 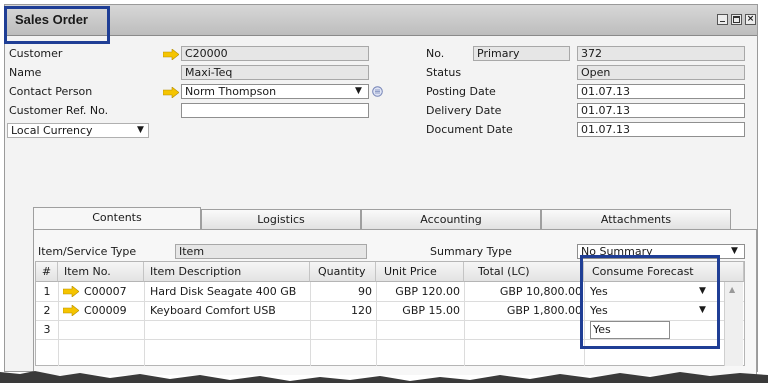 What do you see at coordinates (469, 129) in the screenshot?
I see `document-date-label: Document Date` at bounding box center [469, 129].